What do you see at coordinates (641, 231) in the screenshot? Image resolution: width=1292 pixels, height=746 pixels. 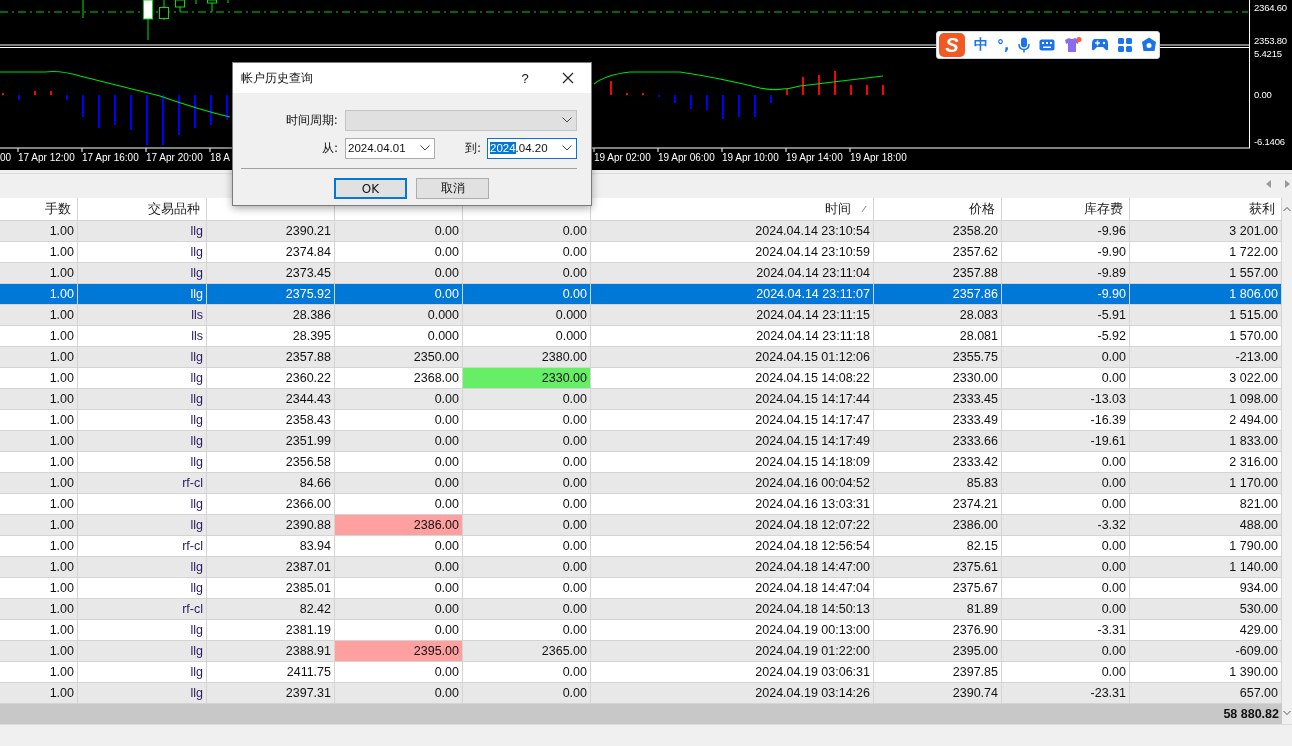 I see `table-row: 1.00 llg 2390.21 0.00 0.00 2024.04.14 23:10:54 2358.20 -9.96 3 201.00` at bounding box center [641, 231].